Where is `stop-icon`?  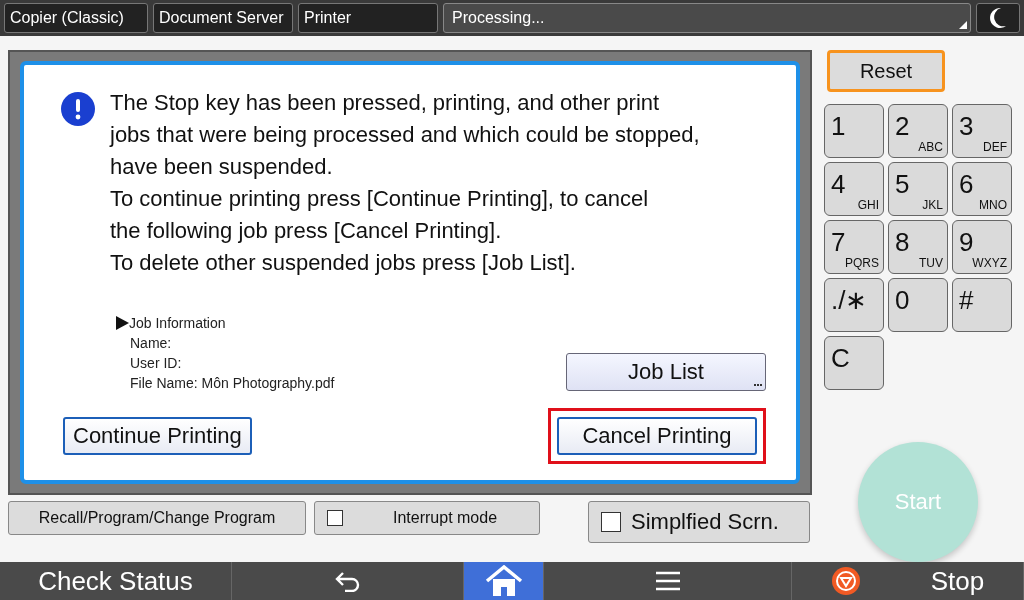
stop-icon is located at coordinates (845, 581).